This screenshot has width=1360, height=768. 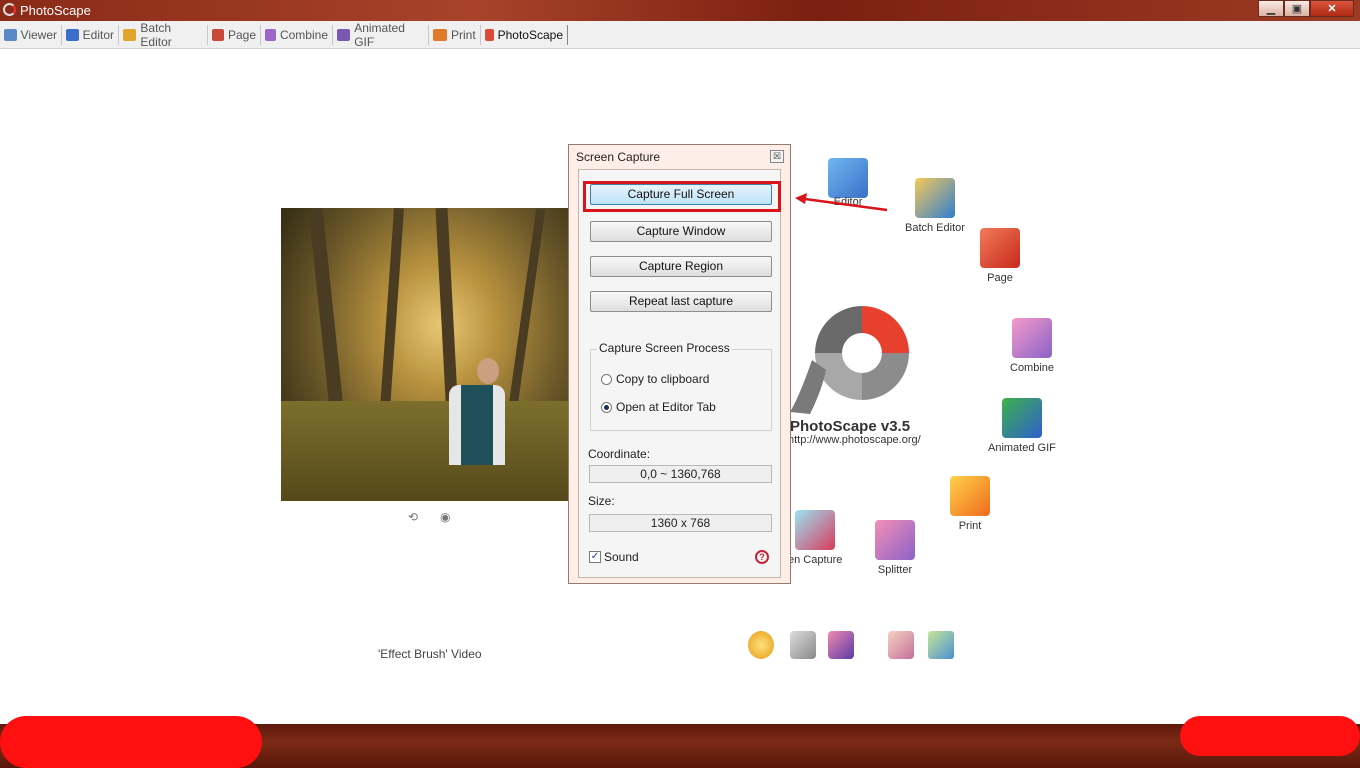 I want to click on viewer-icon, so click(x=10, y=35).